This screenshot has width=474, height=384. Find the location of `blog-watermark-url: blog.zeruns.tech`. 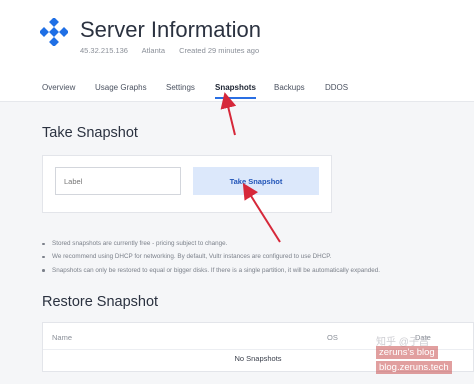

blog-watermark-url: blog.zeruns.tech is located at coordinates (414, 367).